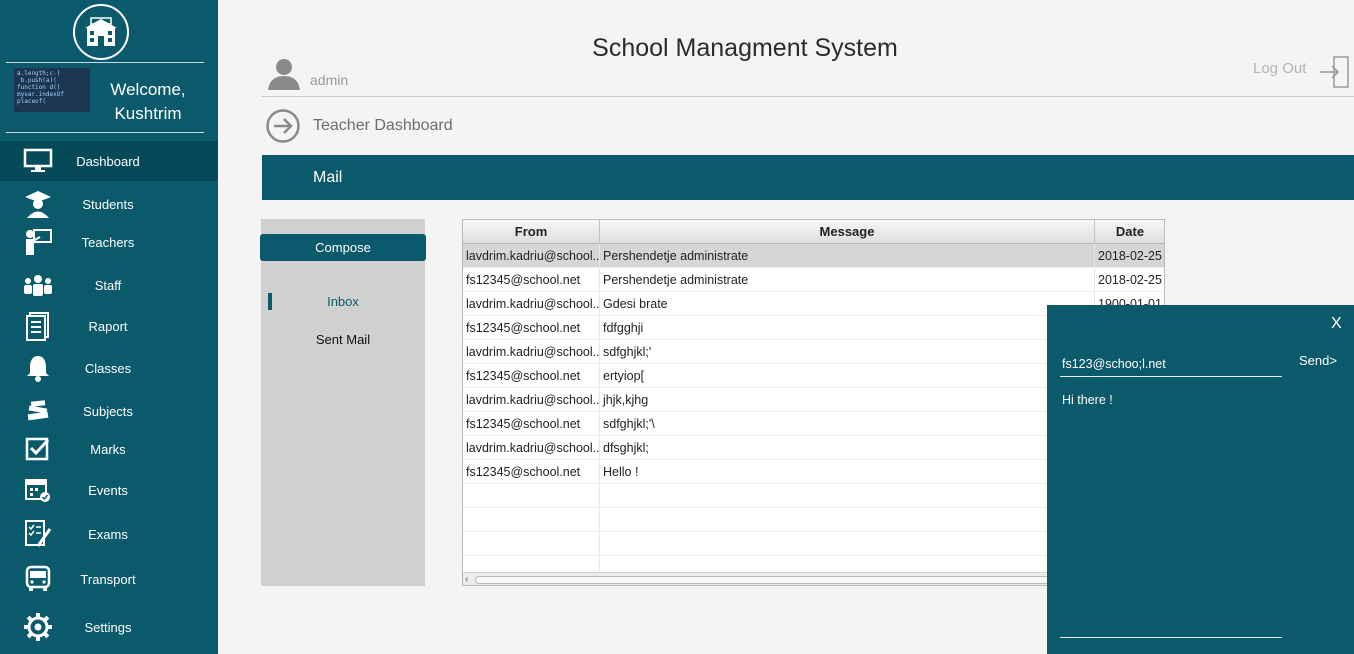 This screenshot has height=654, width=1354. I want to click on sidebar-item-subjects: Subjects, so click(109, 411).